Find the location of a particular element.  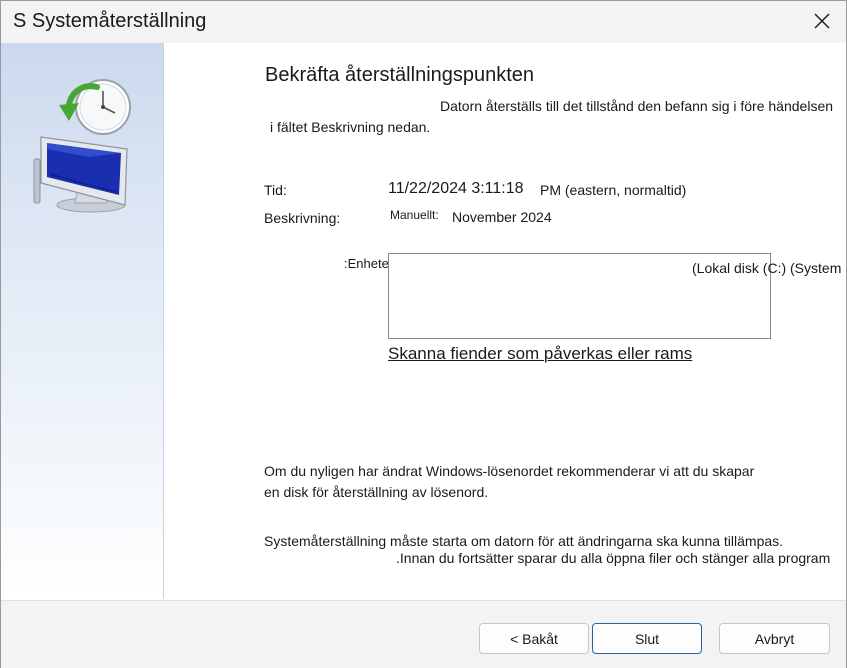

time-label: Tid: is located at coordinates (275, 190).